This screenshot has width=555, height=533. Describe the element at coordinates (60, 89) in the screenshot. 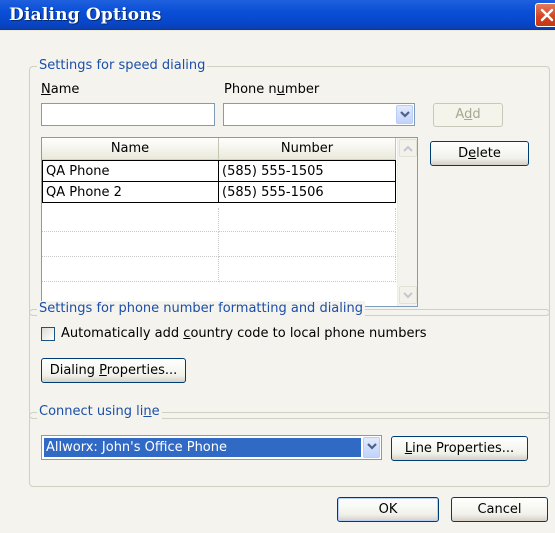

I see `name-label: Name` at that location.